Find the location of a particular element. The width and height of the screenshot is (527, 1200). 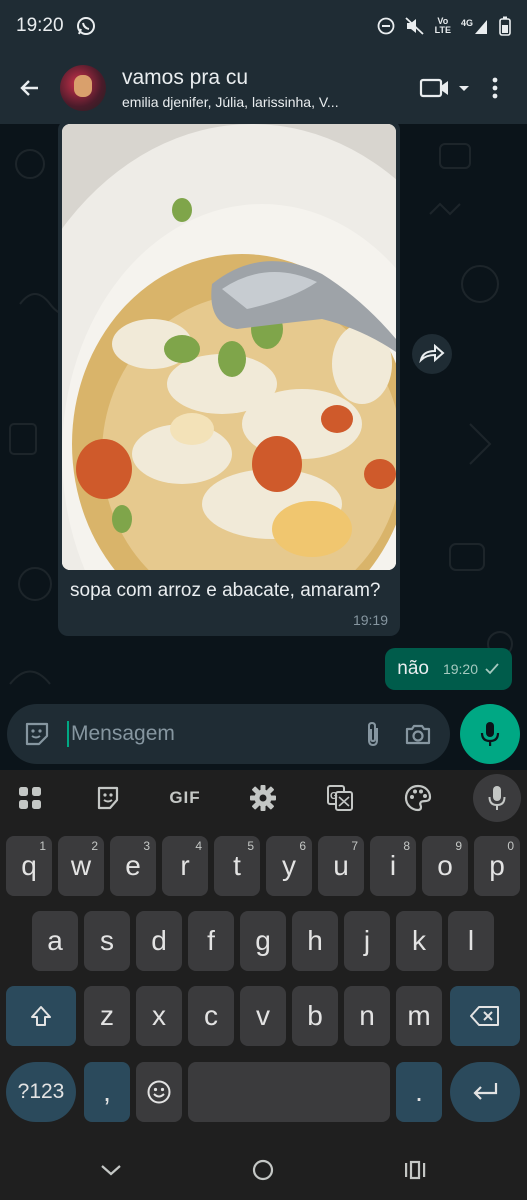

attach-button is located at coordinates (373, 734).